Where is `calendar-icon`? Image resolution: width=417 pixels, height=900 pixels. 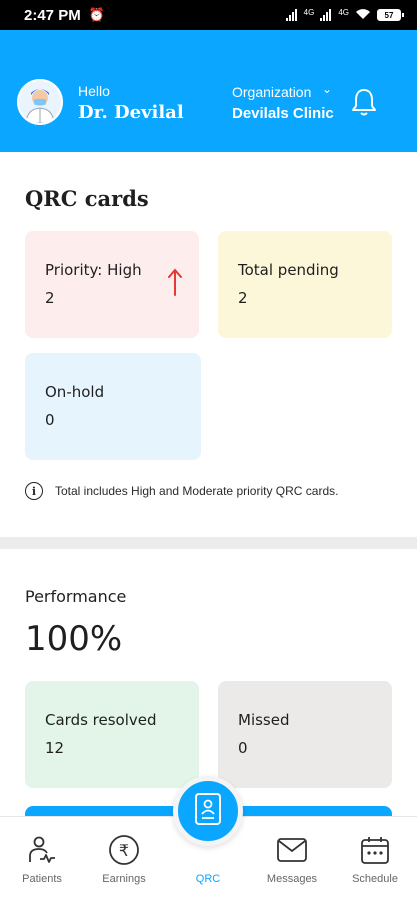
calendar-icon is located at coordinates (375, 850).